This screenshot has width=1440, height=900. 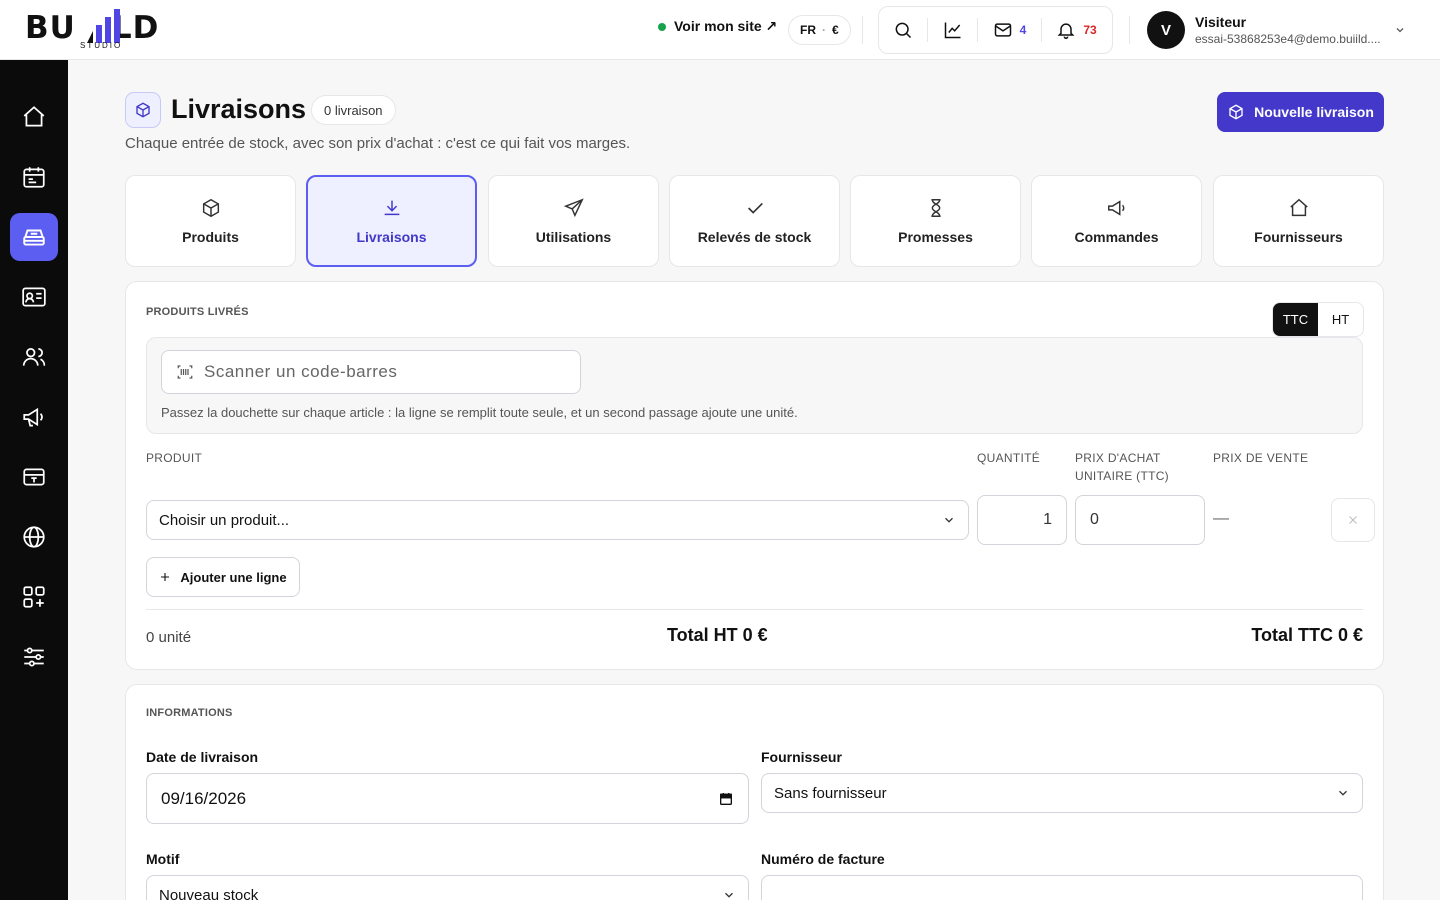 I want to click on header-divider, so click(x=862, y=30).